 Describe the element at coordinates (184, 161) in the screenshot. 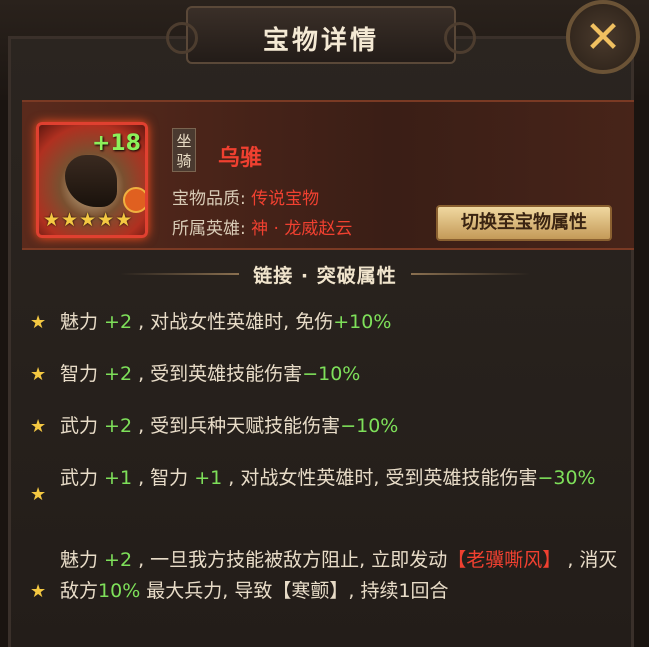

I see `category-char: 骑` at that location.